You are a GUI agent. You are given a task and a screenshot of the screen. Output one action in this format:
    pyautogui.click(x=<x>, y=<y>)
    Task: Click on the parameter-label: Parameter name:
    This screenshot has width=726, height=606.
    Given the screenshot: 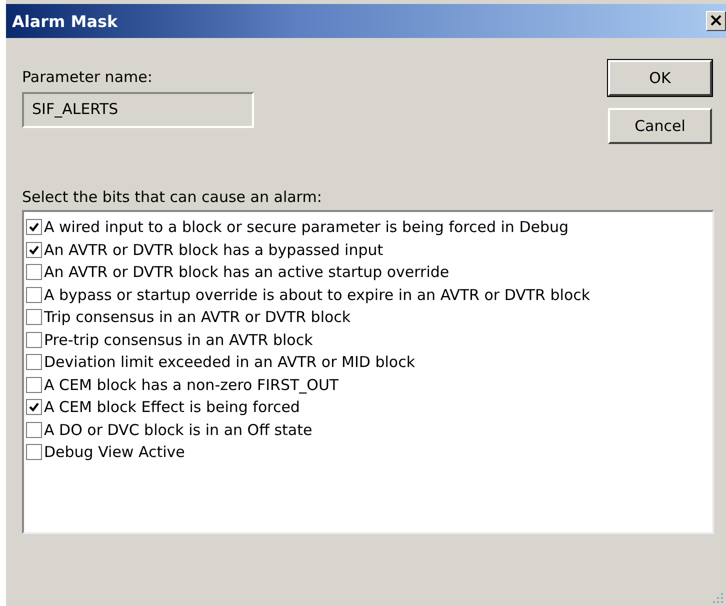 What is the action you would take?
    pyautogui.click(x=88, y=77)
    